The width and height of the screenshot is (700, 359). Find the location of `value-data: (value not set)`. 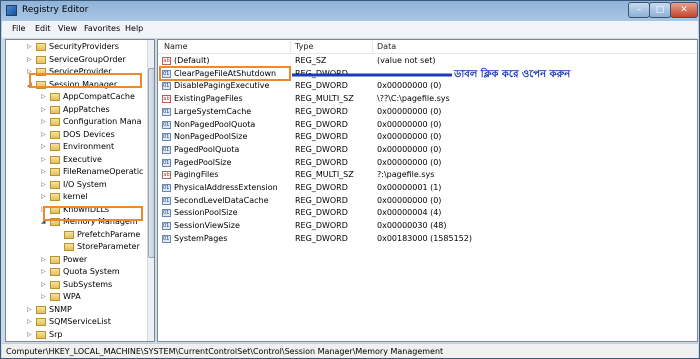

value-data: (value not set) is located at coordinates (406, 60).